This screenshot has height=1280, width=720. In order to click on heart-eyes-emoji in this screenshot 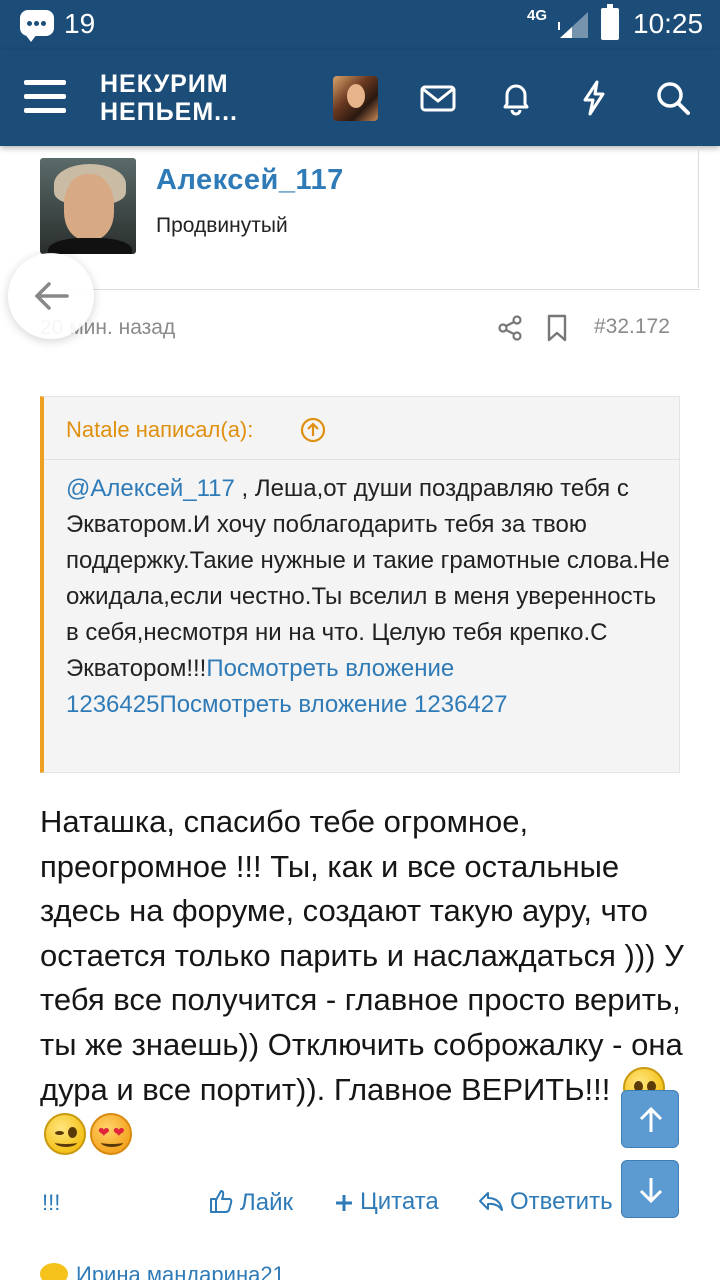, I will do `click(54, 1271)`.